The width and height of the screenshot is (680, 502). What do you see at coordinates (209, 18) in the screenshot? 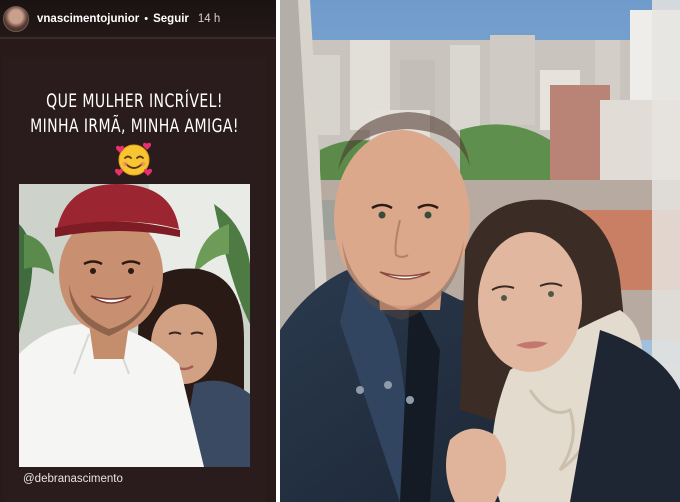
I see `post-time: 14 h` at bounding box center [209, 18].